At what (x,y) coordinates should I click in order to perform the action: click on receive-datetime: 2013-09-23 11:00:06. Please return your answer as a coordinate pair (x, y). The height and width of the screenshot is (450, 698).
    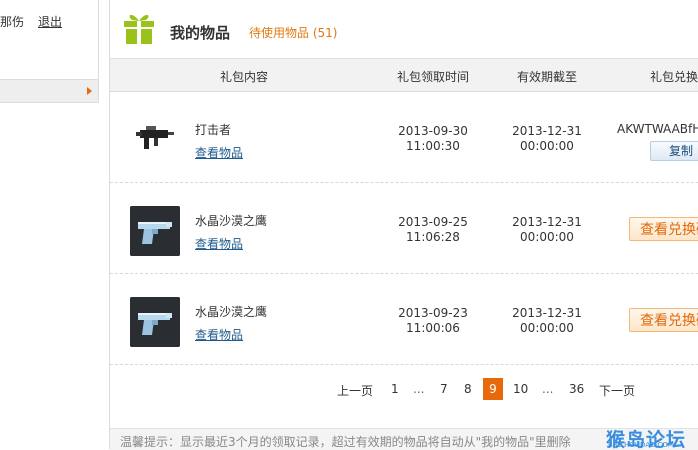
    Looking at the image, I should click on (433, 321).